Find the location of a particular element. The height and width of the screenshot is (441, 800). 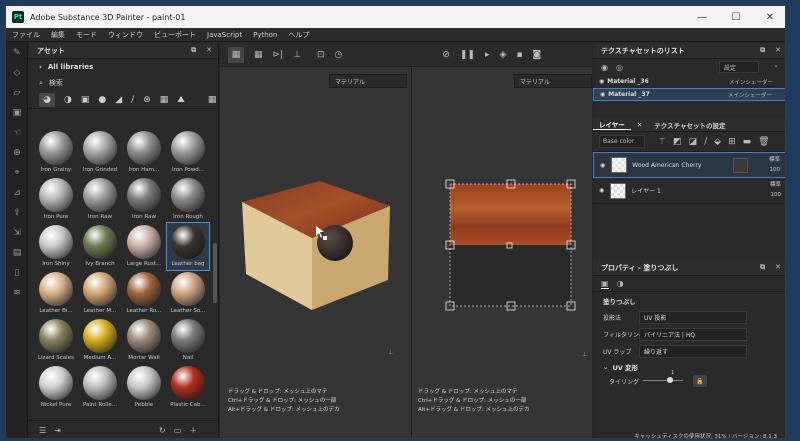

asset-tile: Leather bag is located at coordinates (188, 246).